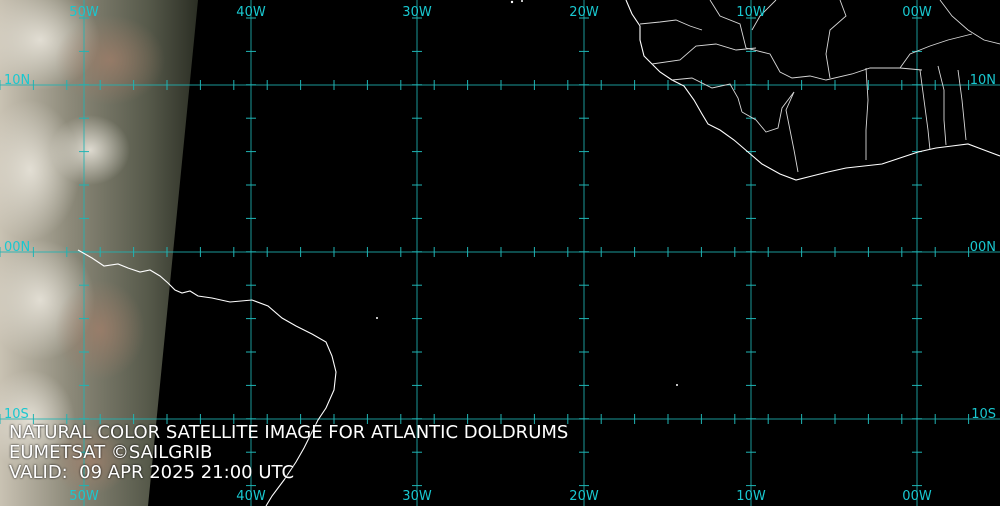 The image size is (1000, 506). What do you see at coordinates (417, 496) in the screenshot?
I see `longitude-label-bottom: 30W` at bounding box center [417, 496].